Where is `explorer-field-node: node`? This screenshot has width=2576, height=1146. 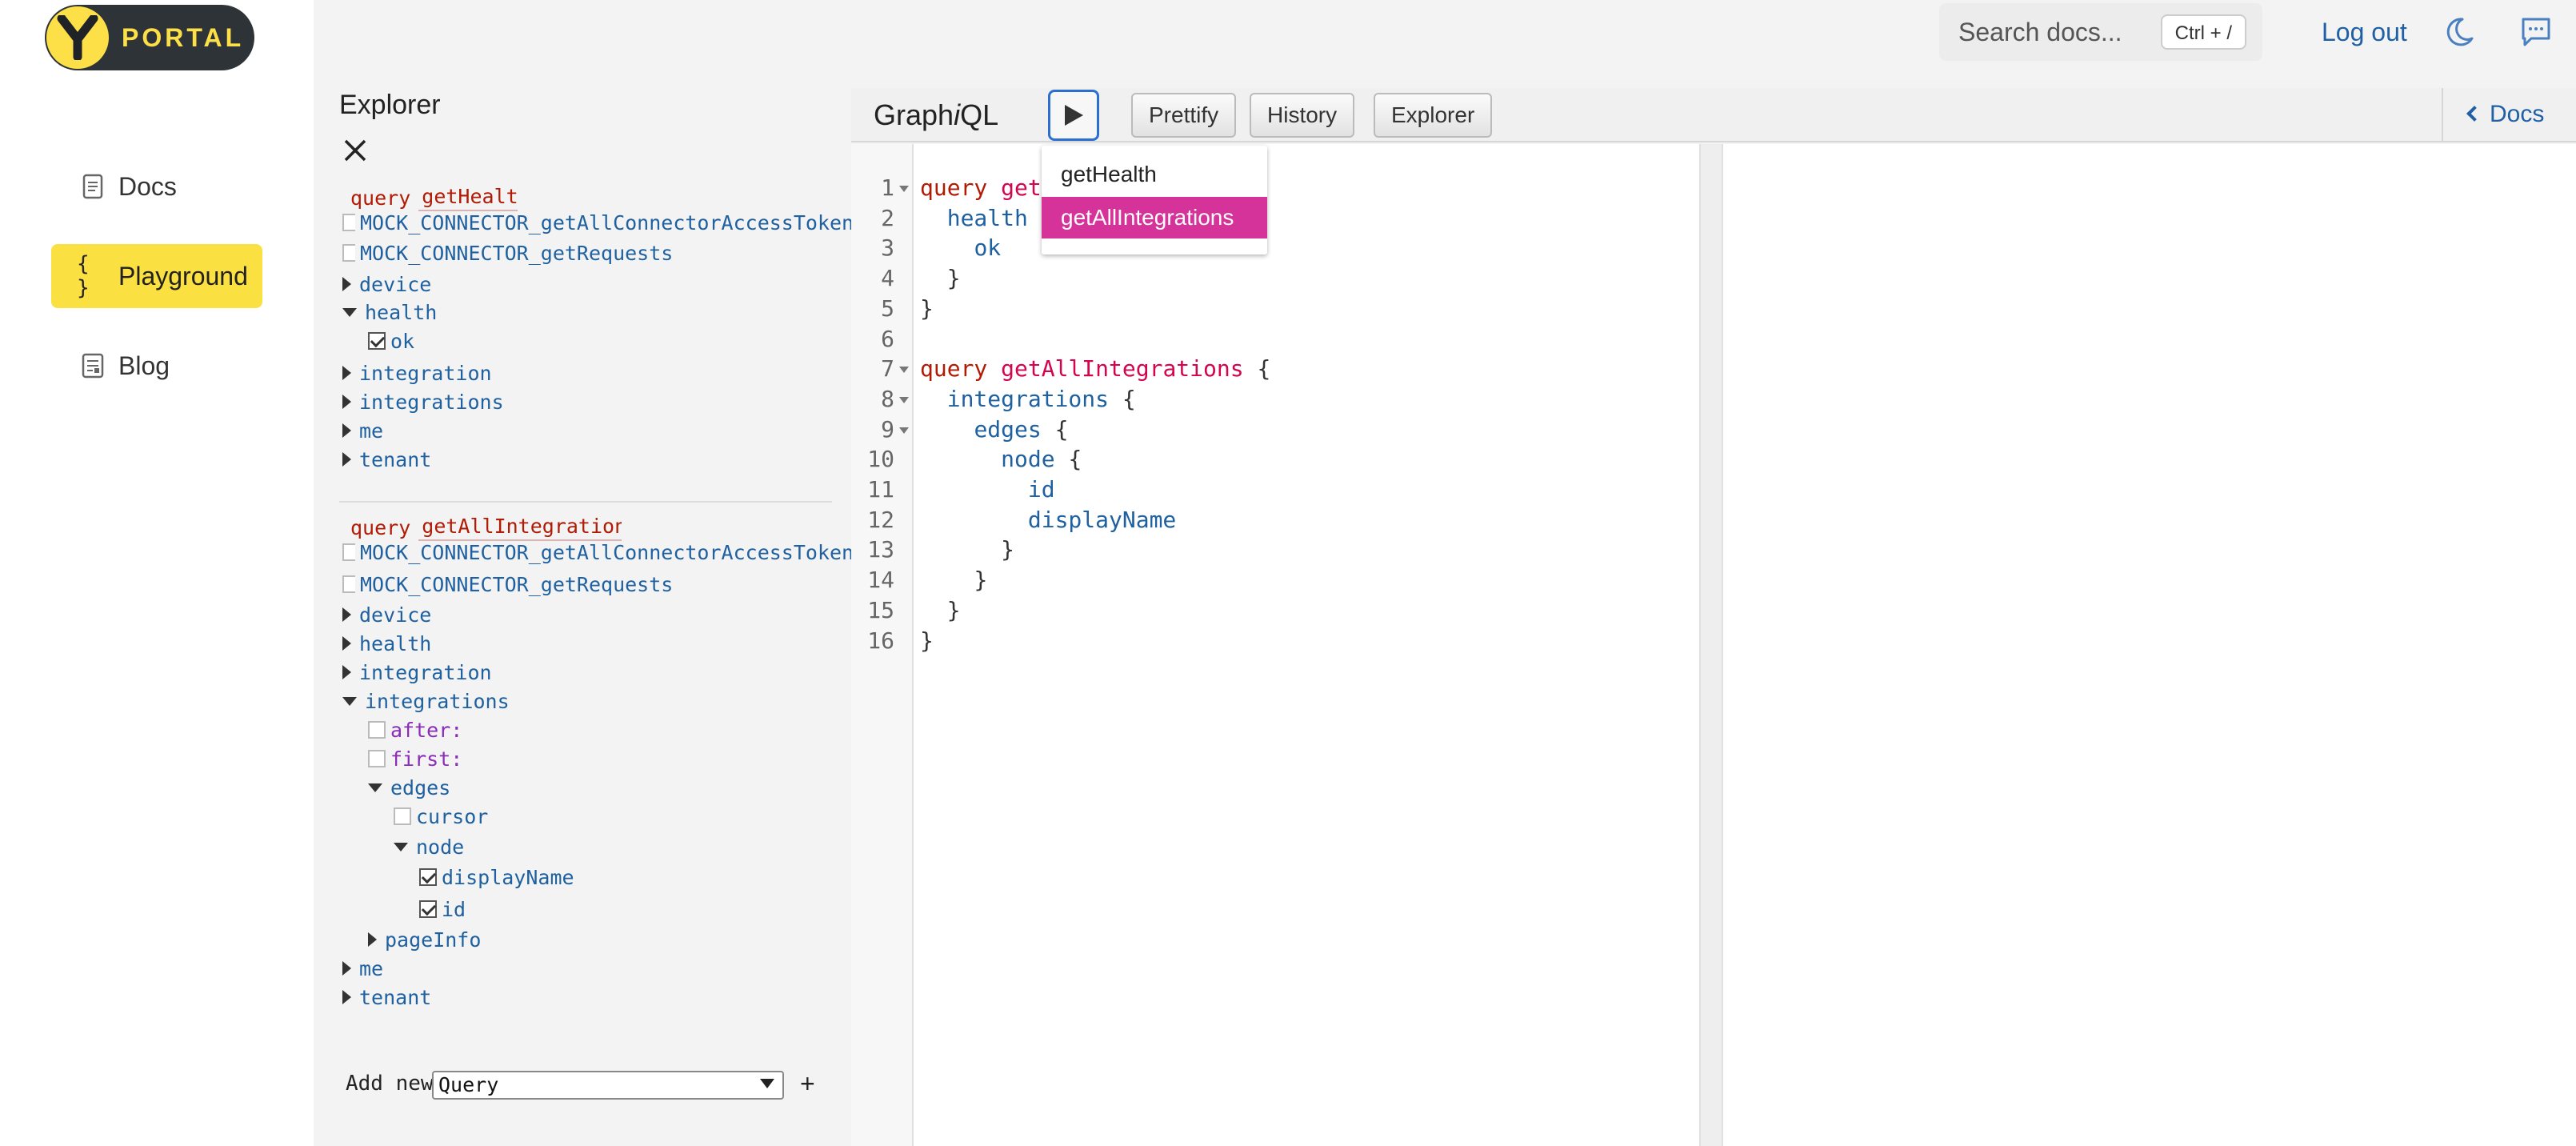 explorer-field-node: node is located at coordinates (429, 847).